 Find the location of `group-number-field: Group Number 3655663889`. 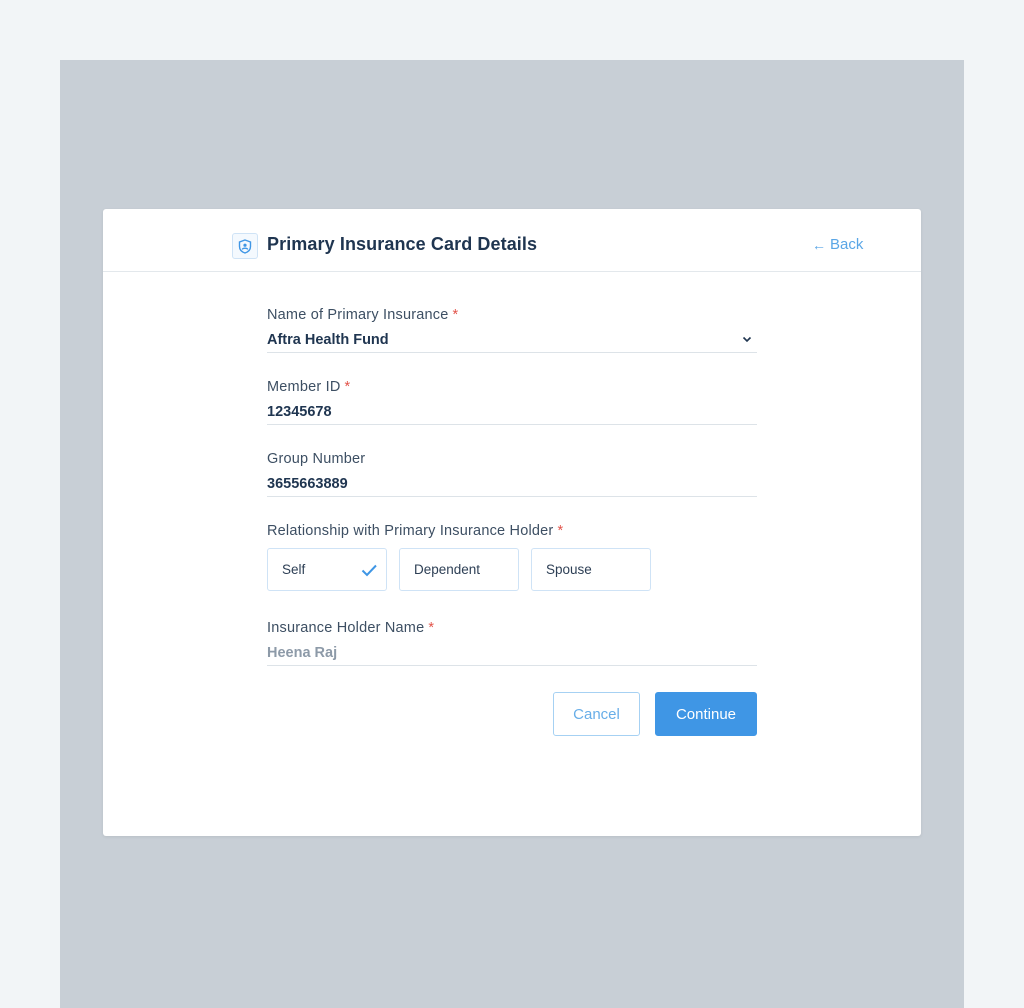

group-number-field: Group Number 3655663889 is located at coordinates (512, 473).